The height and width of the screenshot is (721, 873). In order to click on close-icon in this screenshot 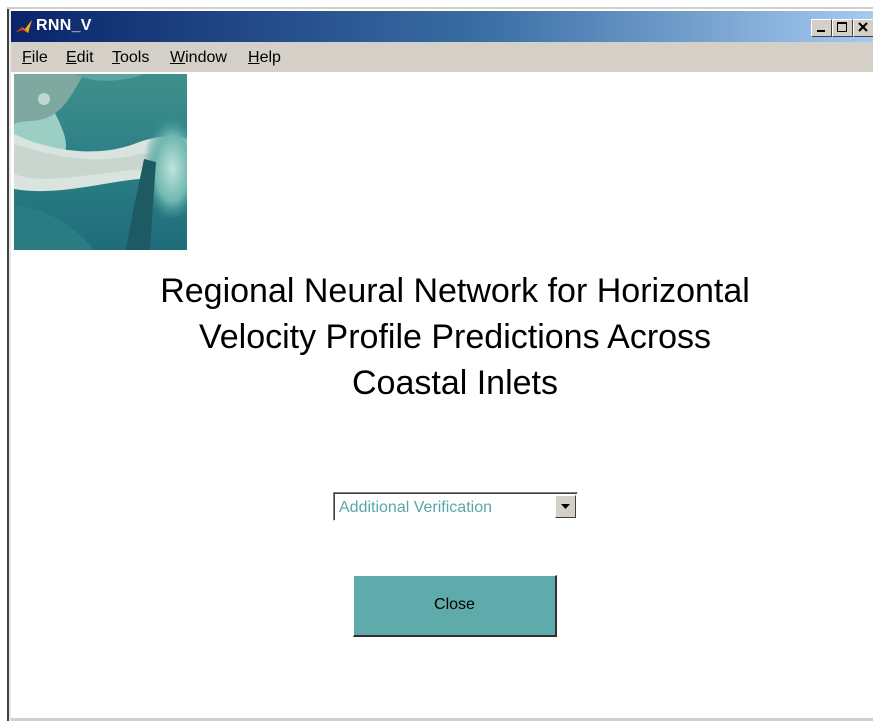, I will do `click(863, 27)`.